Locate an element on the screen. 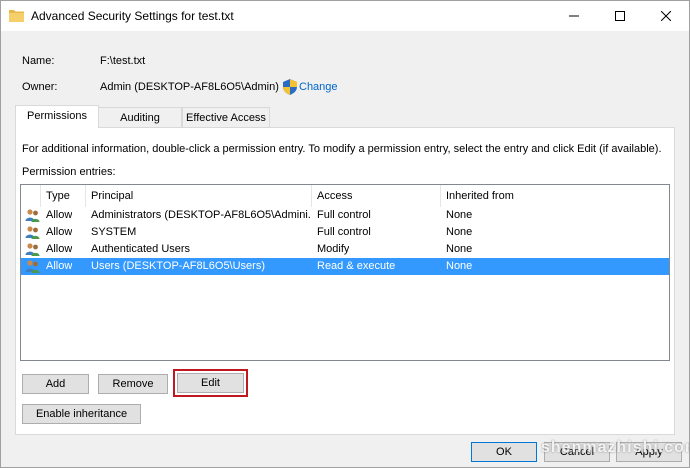 The width and height of the screenshot is (690, 468). row-access: Read & execute is located at coordinates (356, 266).